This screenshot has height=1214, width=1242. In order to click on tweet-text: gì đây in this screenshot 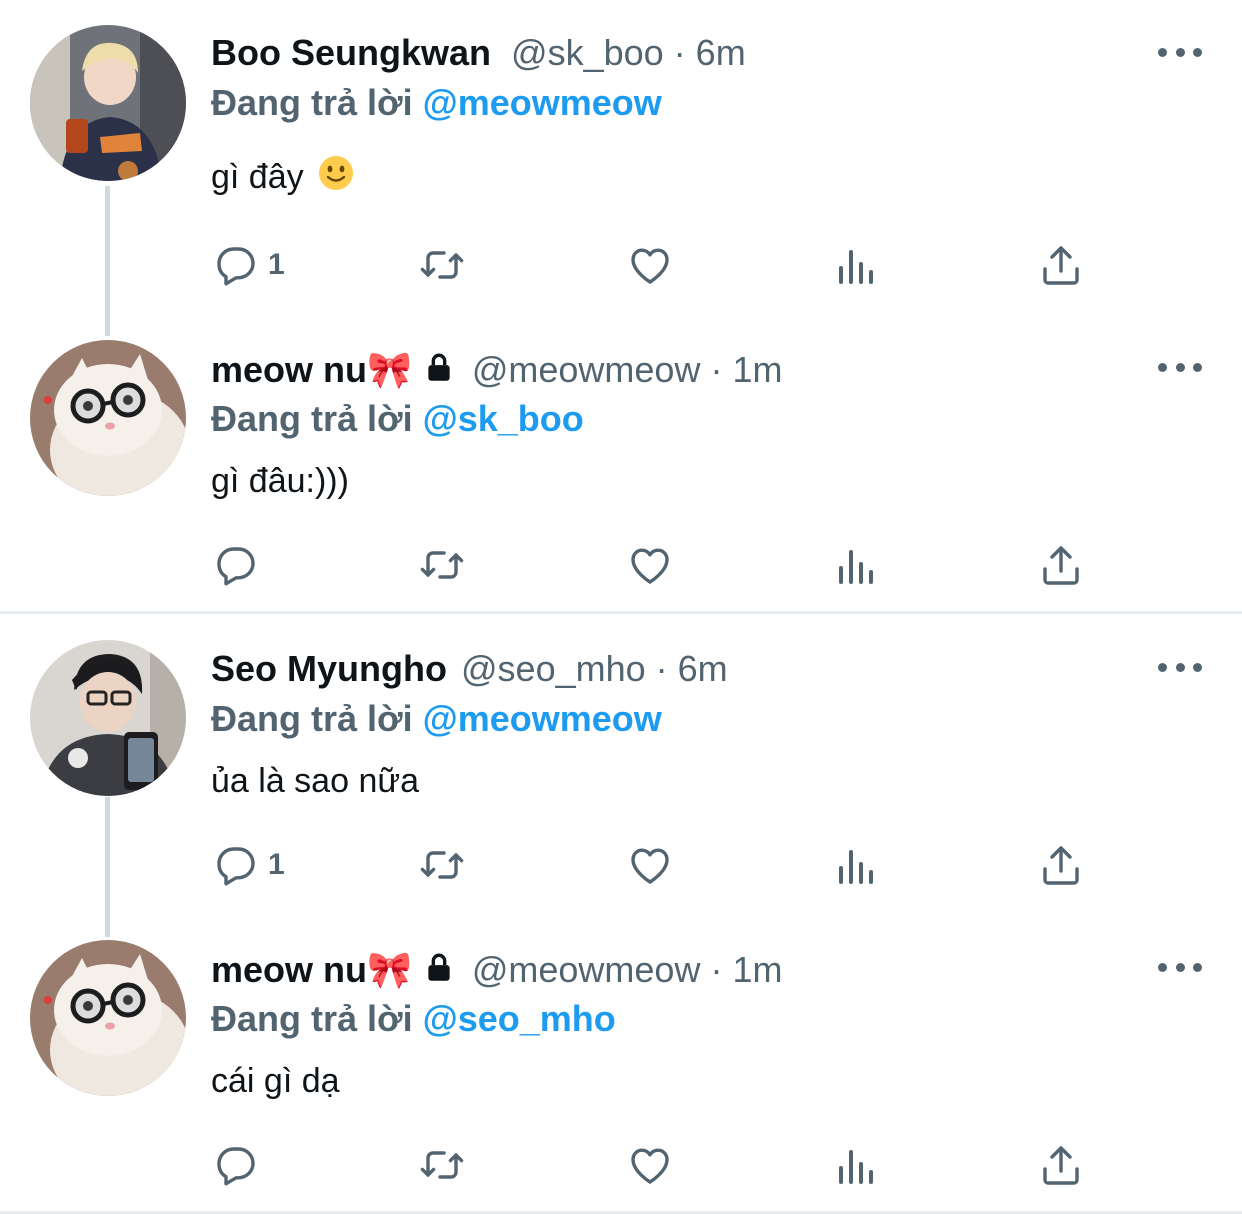, I will do `click(282, 177)`.